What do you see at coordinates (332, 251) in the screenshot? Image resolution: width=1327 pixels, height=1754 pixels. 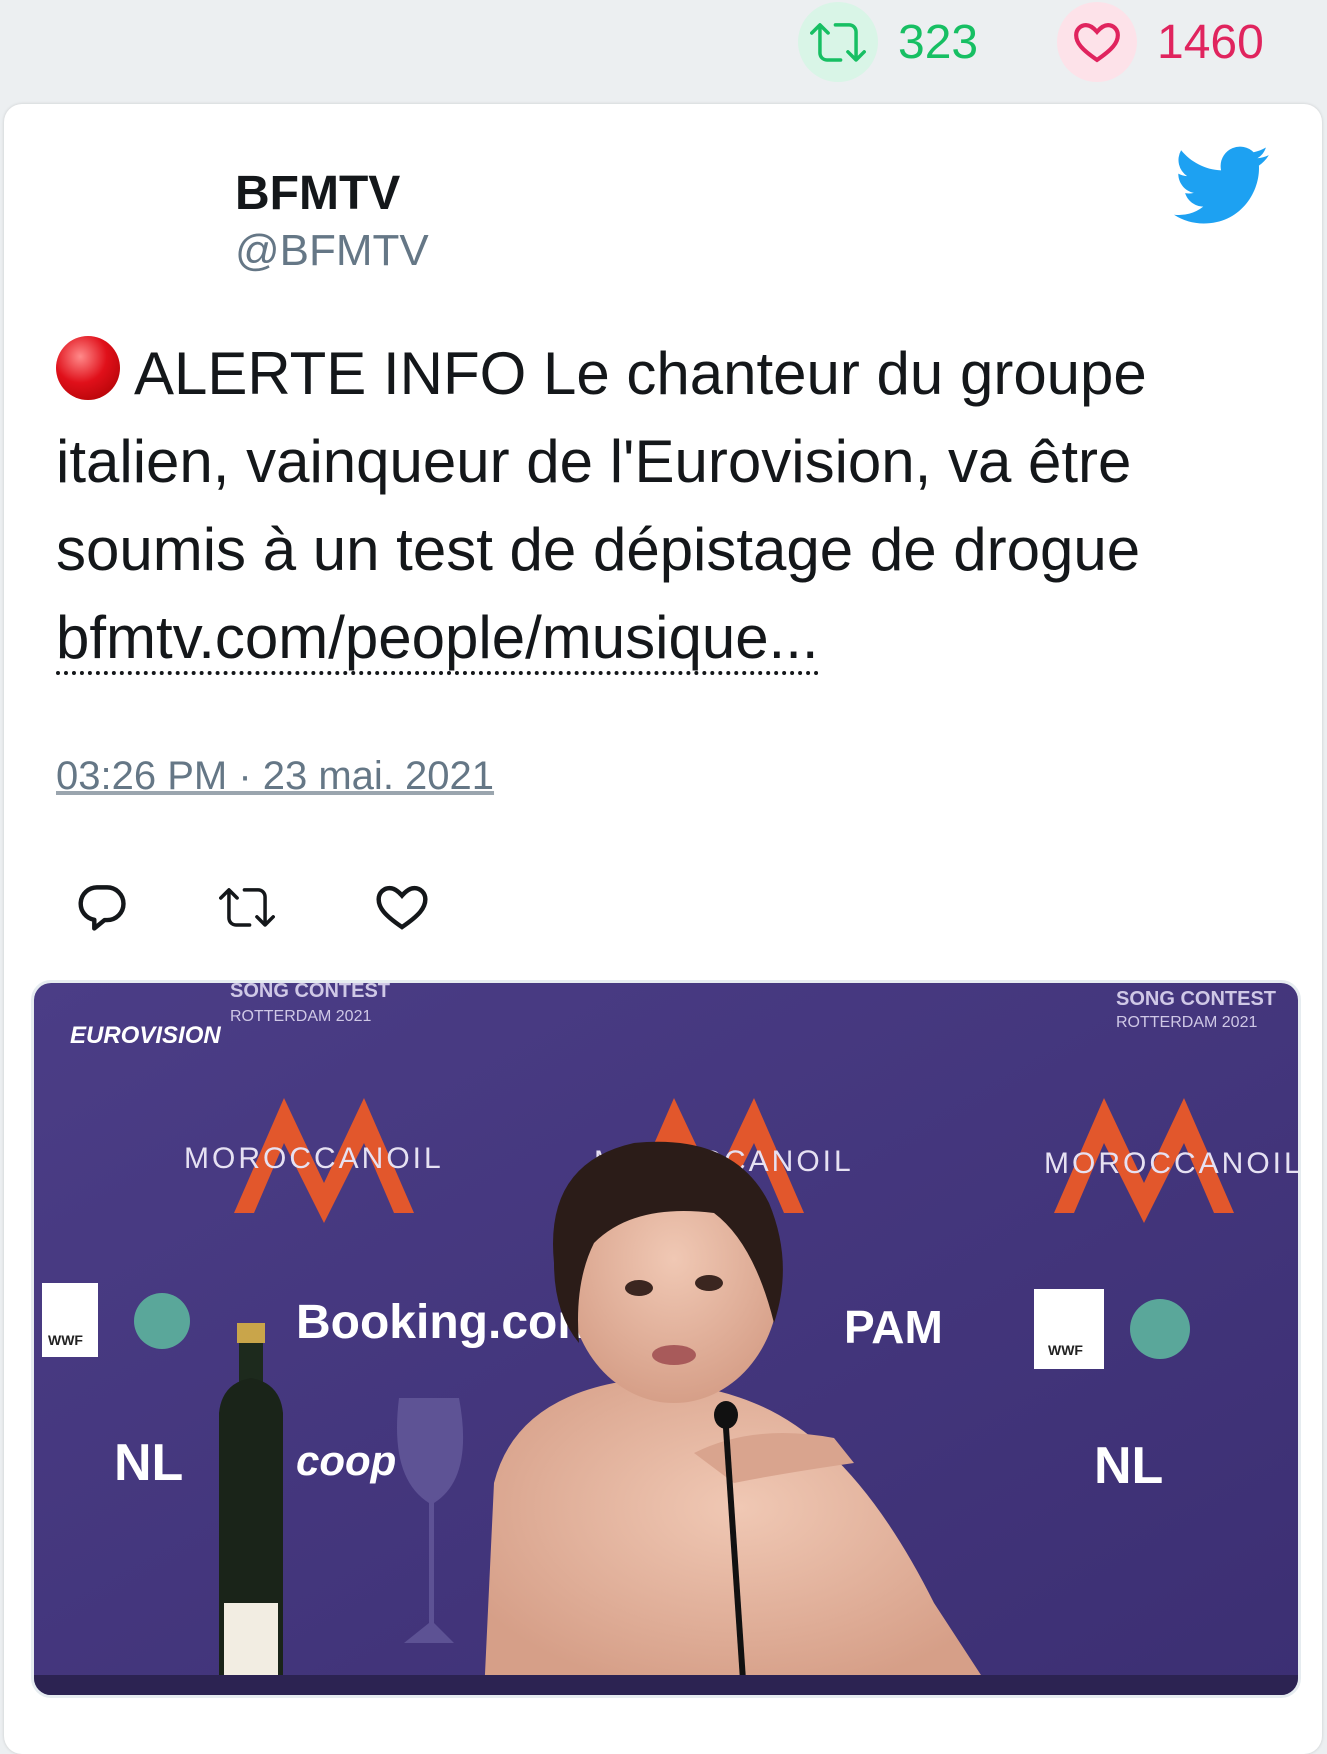 I see `author-handle: @BFMTV` at bounding box center [332, 251].